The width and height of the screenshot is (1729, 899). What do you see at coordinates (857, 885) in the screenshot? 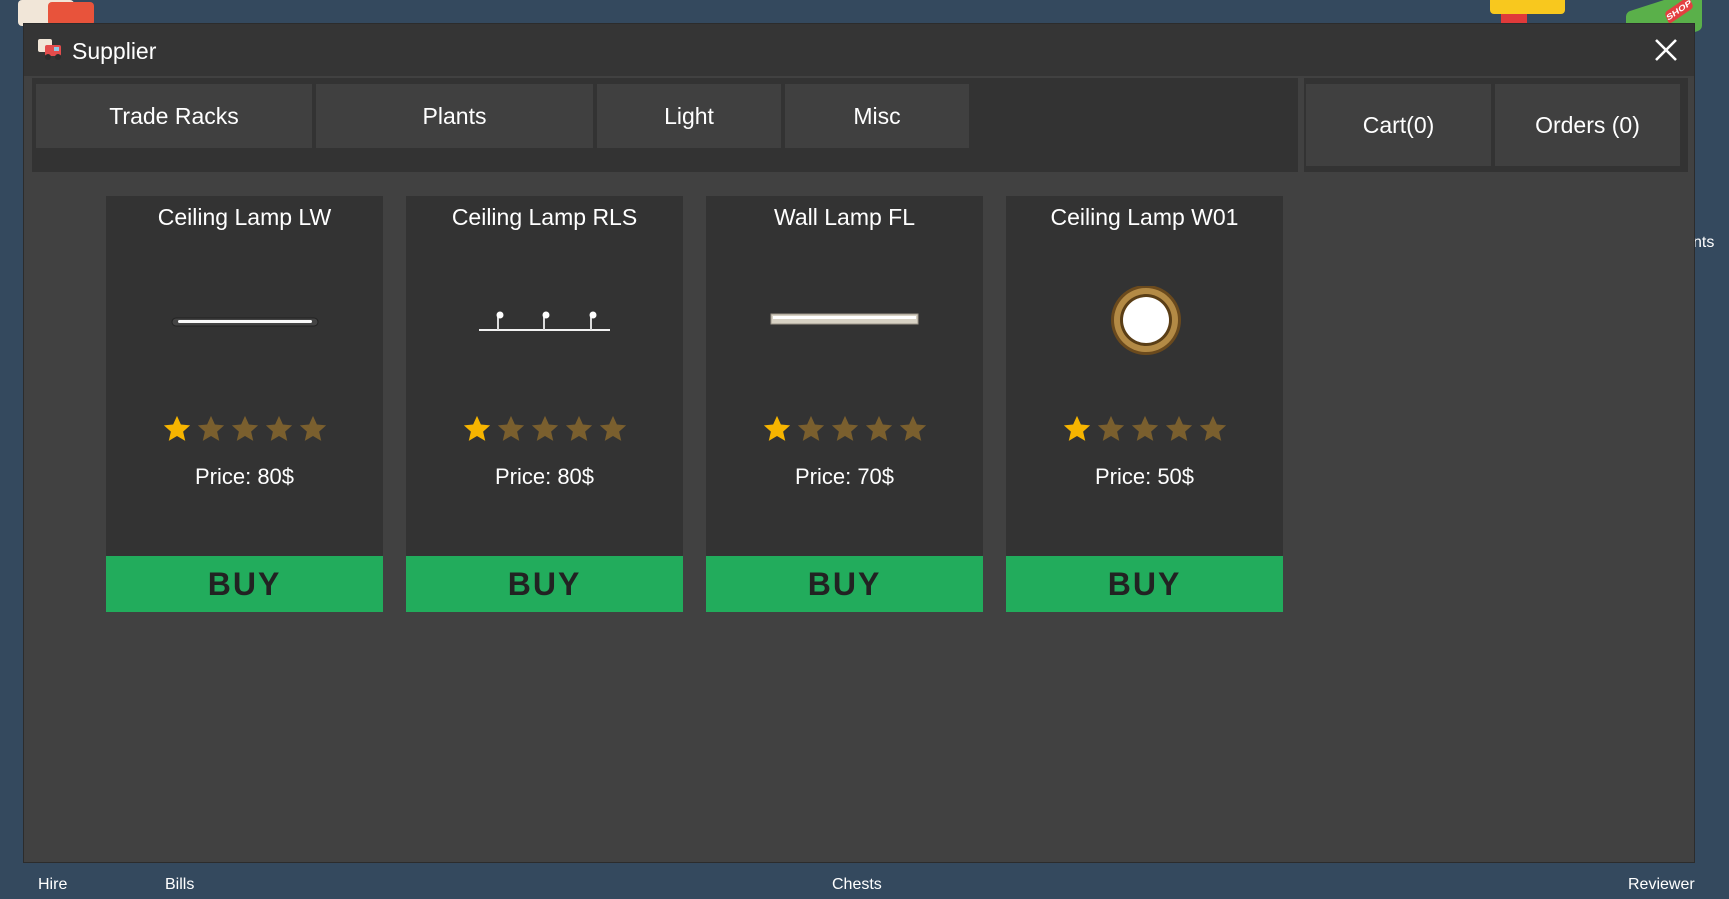
I see `chests-button: Chests` at bounding box center [857, 885].